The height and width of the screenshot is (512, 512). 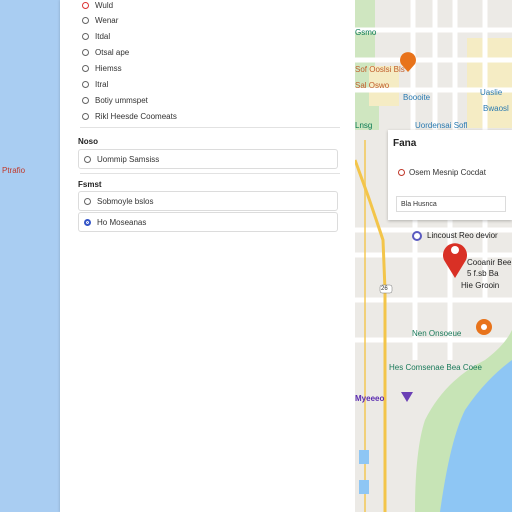 What do you see at coordinates (97, 6) in the screenshot?
I see `option-item: Wuld` at bounding box center [97, 6].